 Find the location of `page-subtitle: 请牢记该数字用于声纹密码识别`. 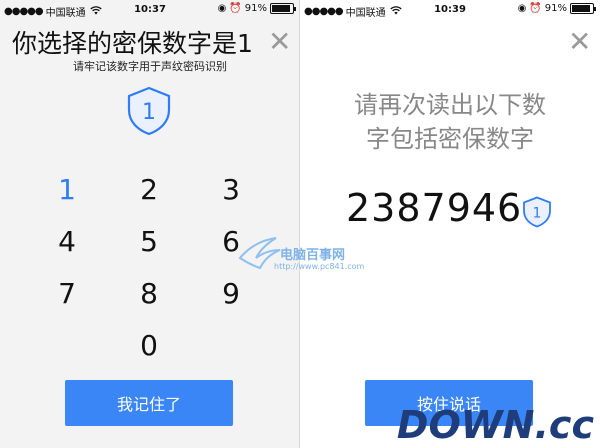

page-subtitle: 请牢记该数字用于声纹密码识别 is located at coordinates (150, 66).